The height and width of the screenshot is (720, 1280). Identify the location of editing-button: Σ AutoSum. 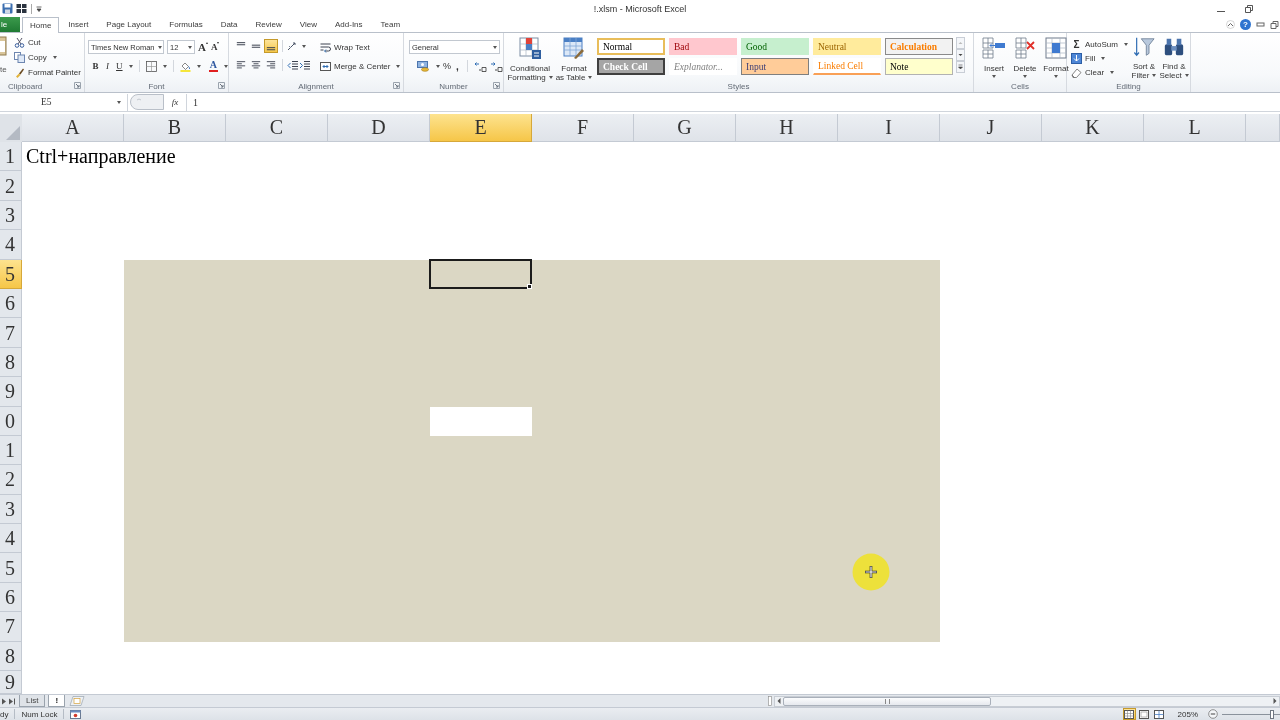
(1100, 44).